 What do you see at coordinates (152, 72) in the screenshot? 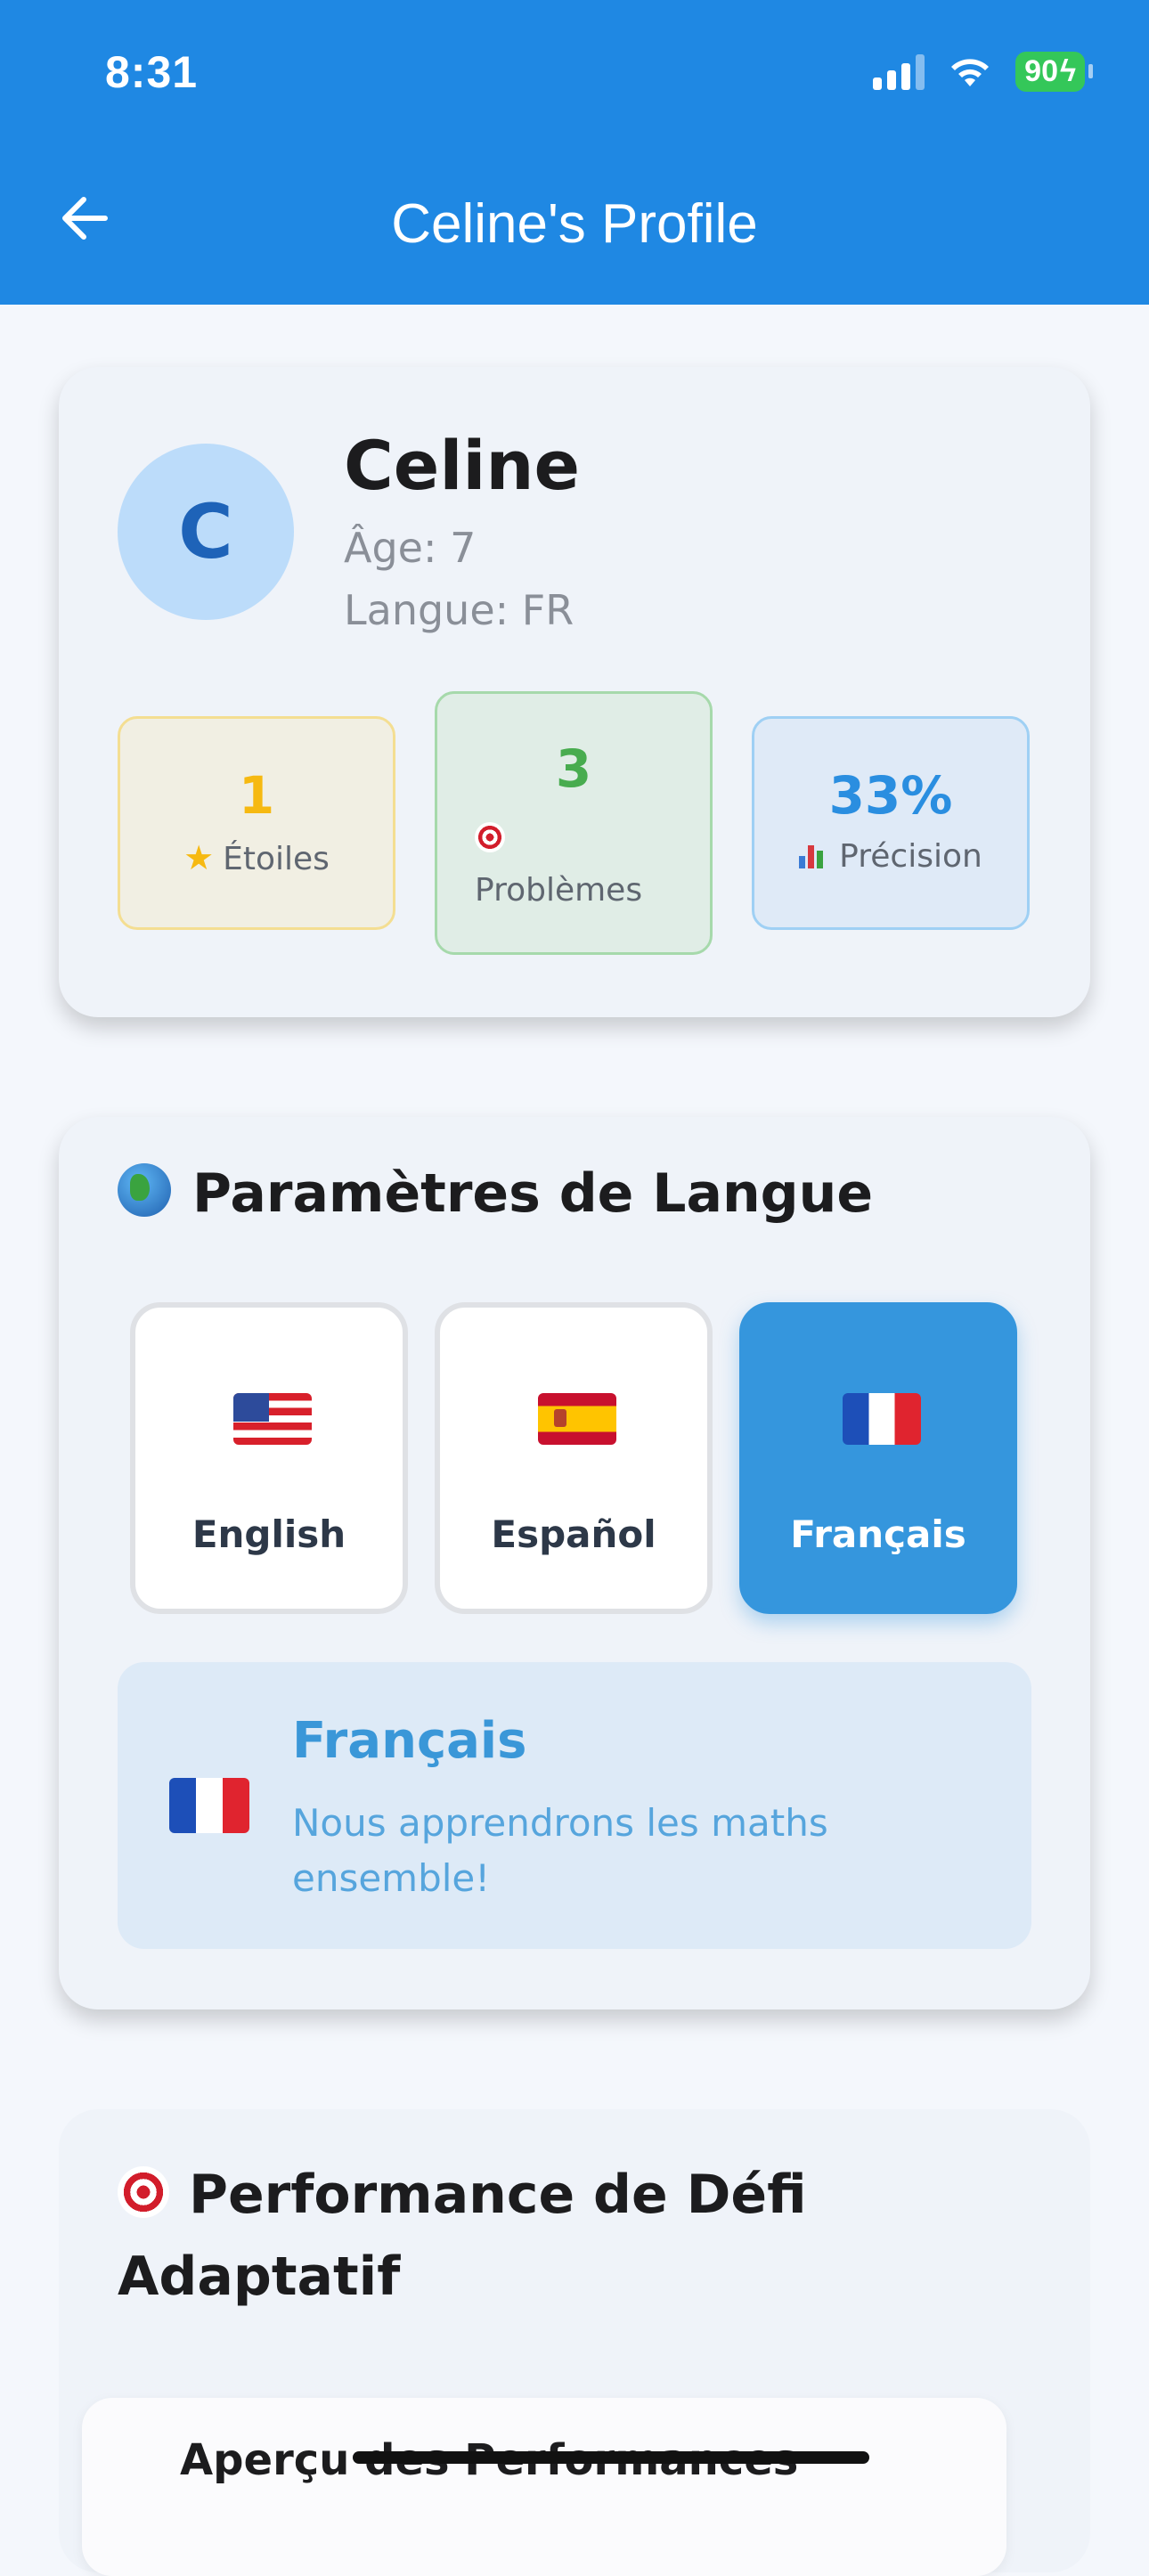
I see `status-time: 8:31` at bounding box center [152, 72].